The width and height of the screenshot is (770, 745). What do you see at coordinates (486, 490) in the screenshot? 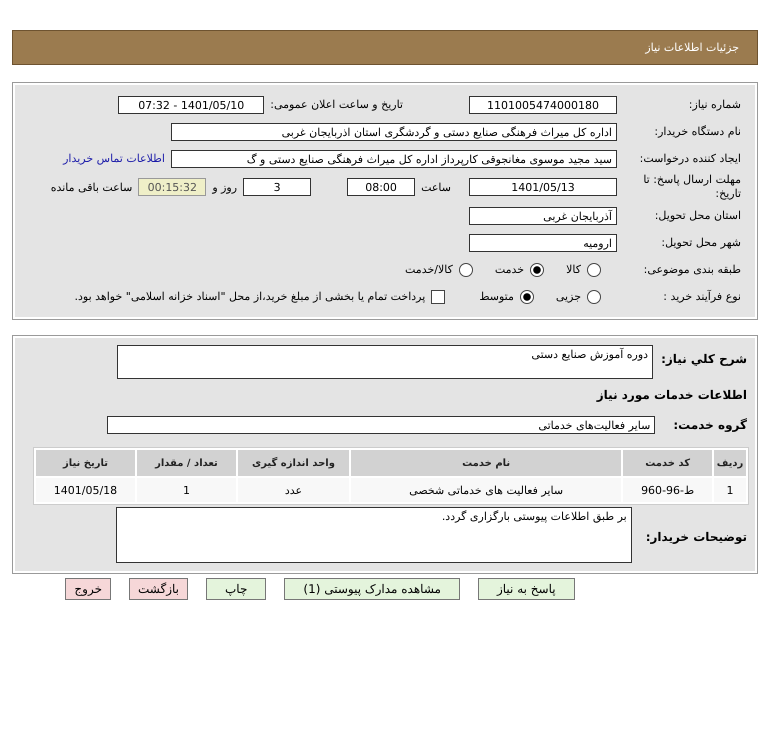
I see `table-cell: سایر فعالیت های خدماتی شخصی` at bounding box center [486, 490].